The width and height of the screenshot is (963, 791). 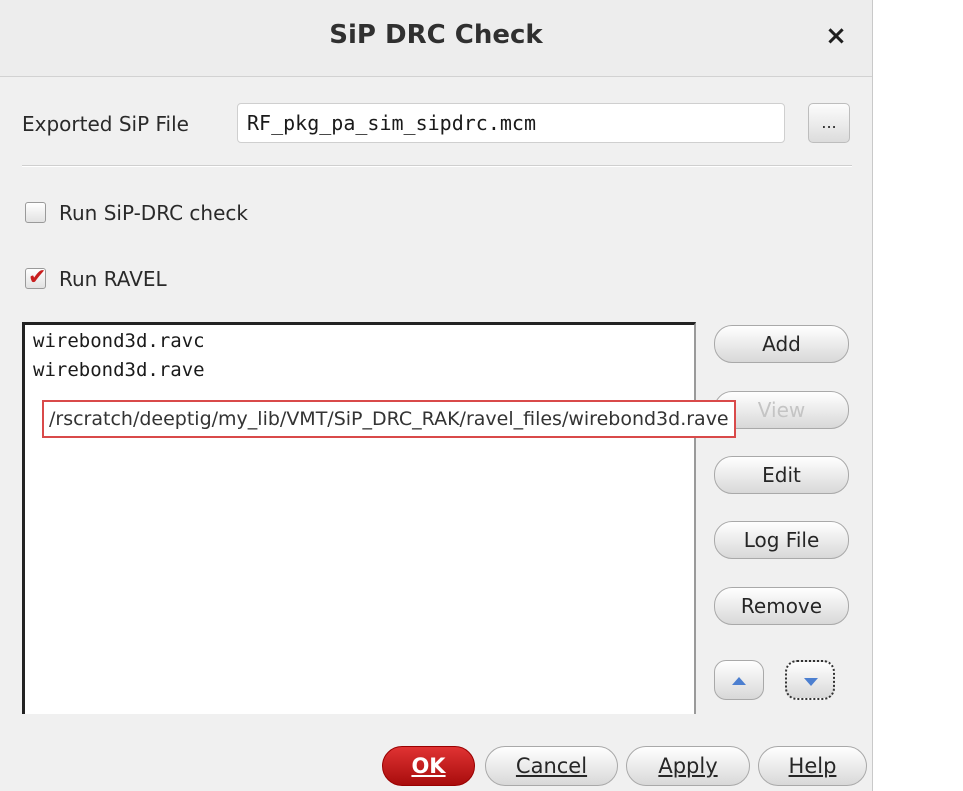 I want to click on arrow-up-icon, so click(x=739, y=681).